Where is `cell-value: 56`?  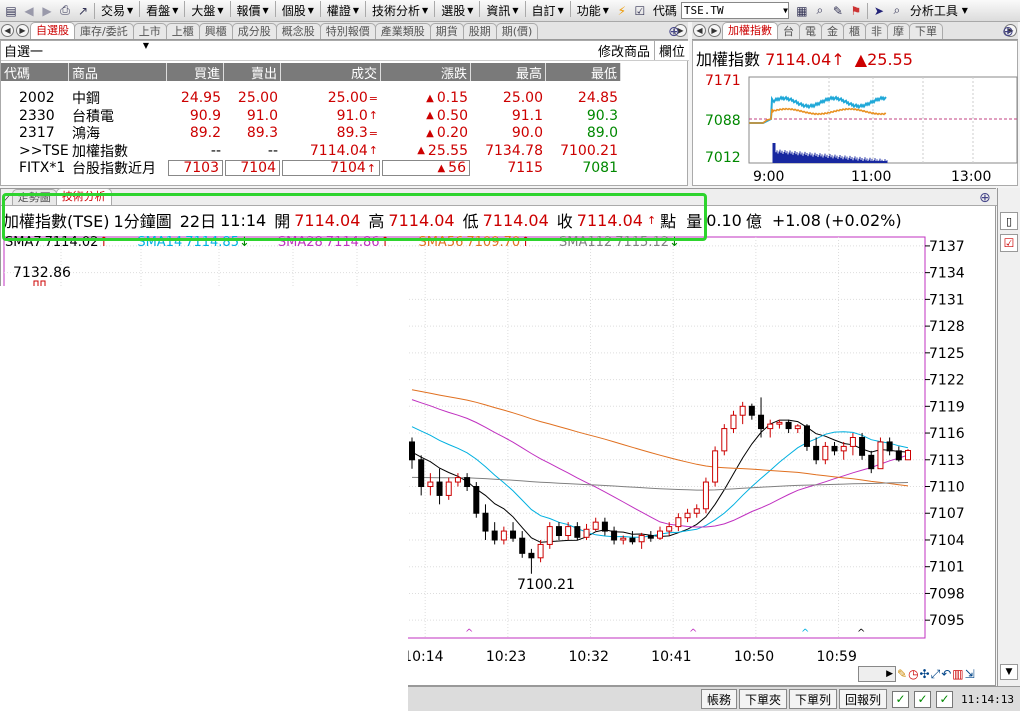 cell-value: 56 is located at coordinates (457, 168).